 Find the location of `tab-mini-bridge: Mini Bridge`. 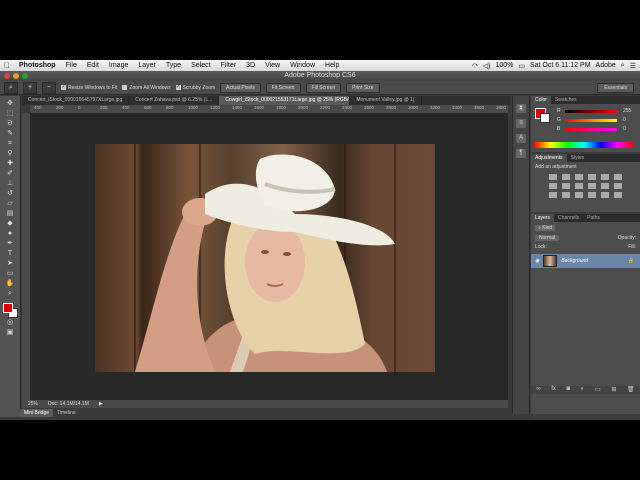

tab-mini-bridge: Mini Bridge is located at coordinates (37, 413).